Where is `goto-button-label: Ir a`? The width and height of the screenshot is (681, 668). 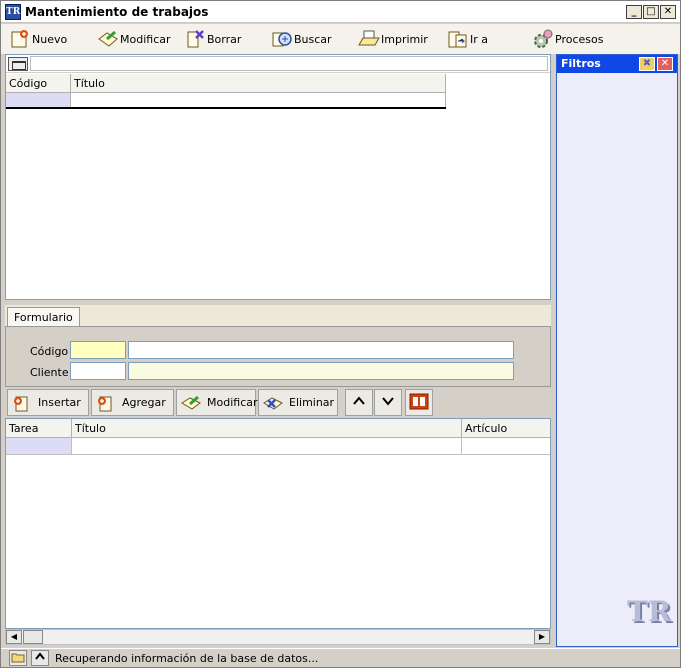 goto-button-label: Ir a is located at coordinates (479, 39).